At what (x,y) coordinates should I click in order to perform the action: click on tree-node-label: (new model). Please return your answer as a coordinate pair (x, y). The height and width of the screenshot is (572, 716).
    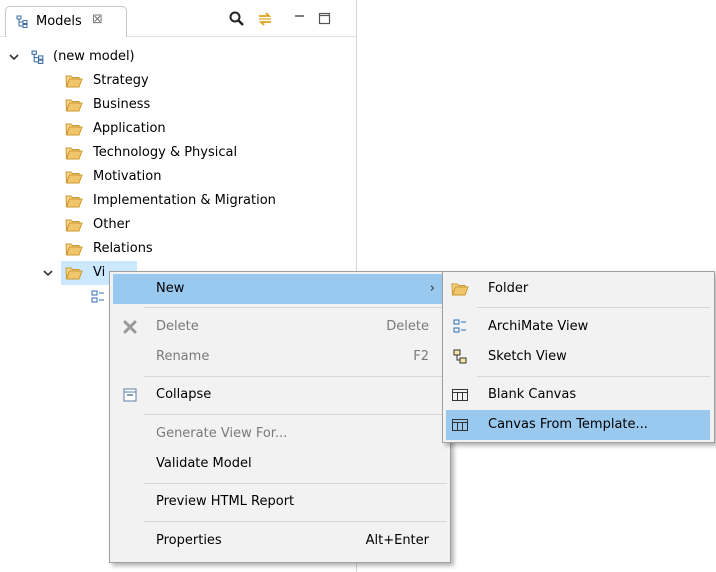
    Looking at the image, I should click on (94, 56).